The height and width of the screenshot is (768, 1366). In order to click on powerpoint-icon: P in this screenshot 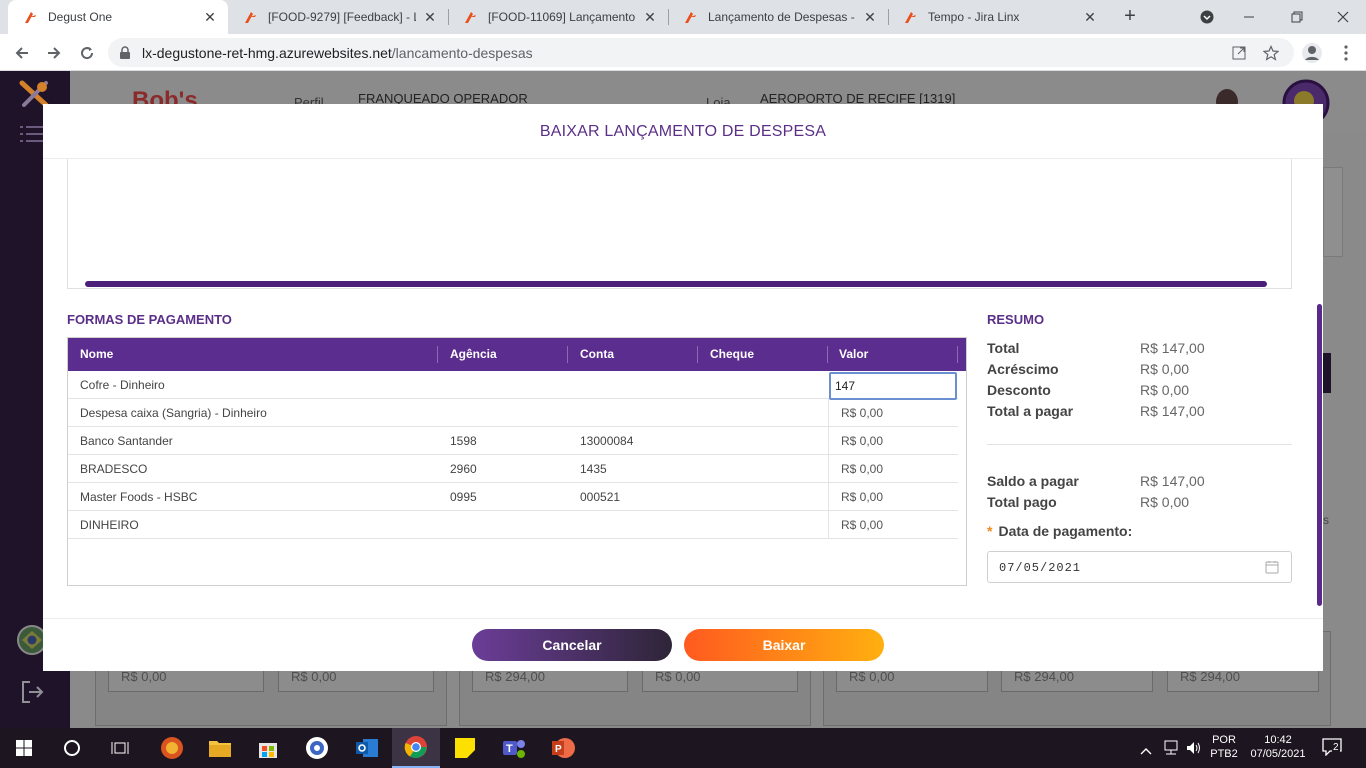, I will do `click(563, 748)`.